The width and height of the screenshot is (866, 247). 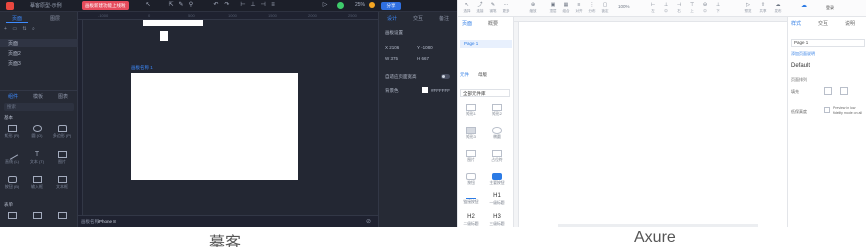 What do you see at coordinates (471, 156) in the screenshot?
I see `widget-image: 图片` at bounding box center [471, 156].